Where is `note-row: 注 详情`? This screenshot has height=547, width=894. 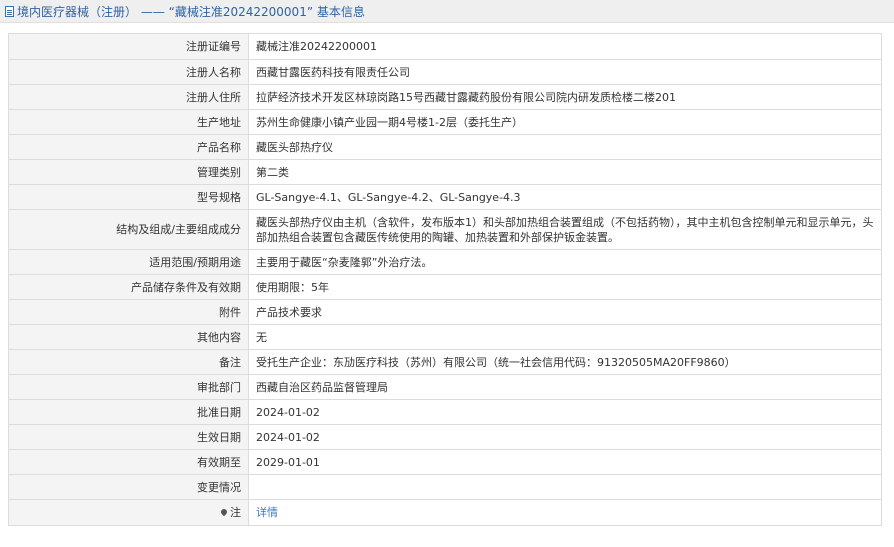 note-row: 注 详情 is located at coordinates (445, 512).